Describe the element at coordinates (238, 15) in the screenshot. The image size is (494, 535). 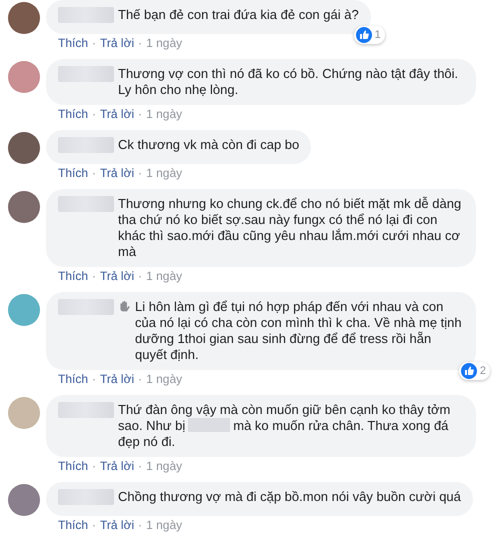
I see `comment-text: Thế bạn đẻ con trai đứa kia đẻ con gái à?` at that location.